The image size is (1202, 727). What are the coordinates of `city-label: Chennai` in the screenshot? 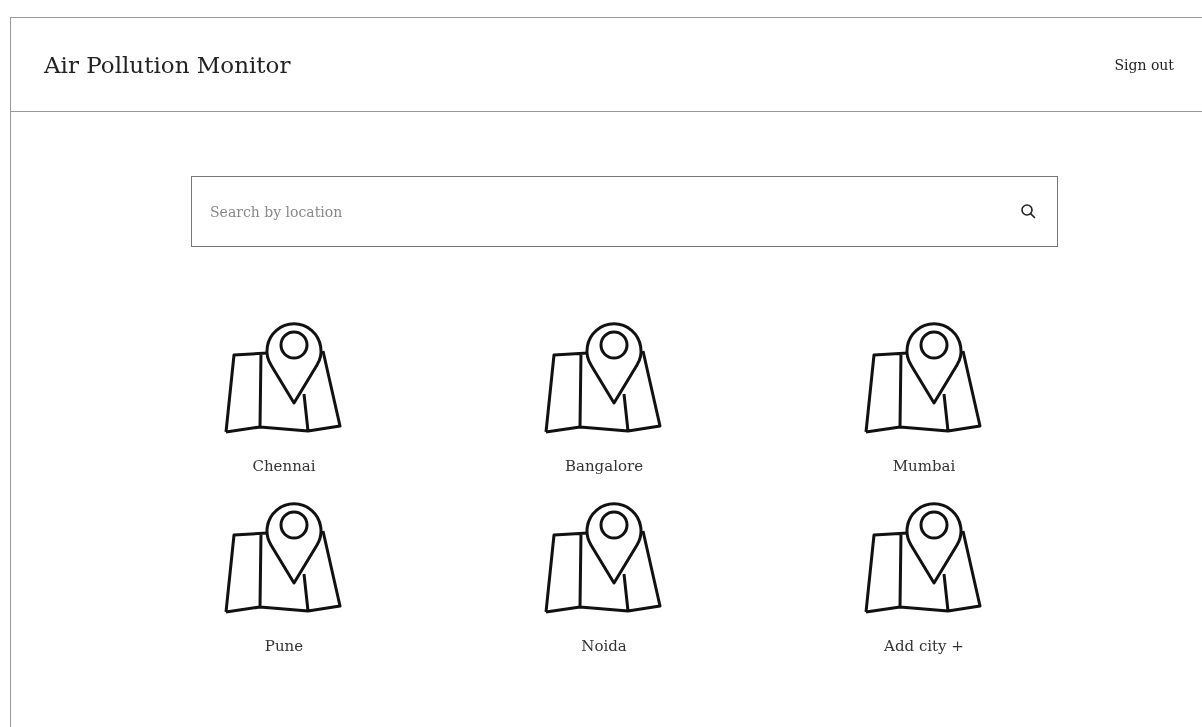 It's located at (284, 466).